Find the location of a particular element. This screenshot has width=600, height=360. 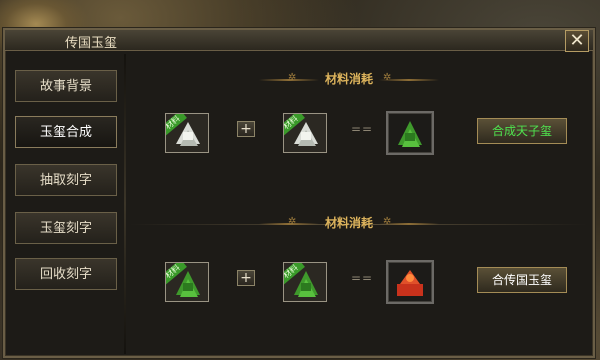

sidebar-item-recycle: 回收刻字 is located at coordinates (66, 274).